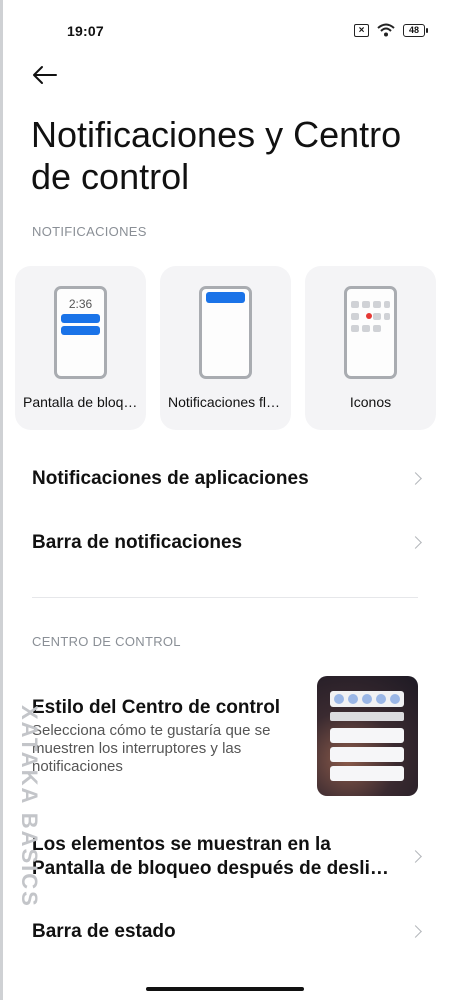 The height and width of the screenshot is (1000, 450). I want to click on status-bar: 19:07 × 48, so click(225, 30).